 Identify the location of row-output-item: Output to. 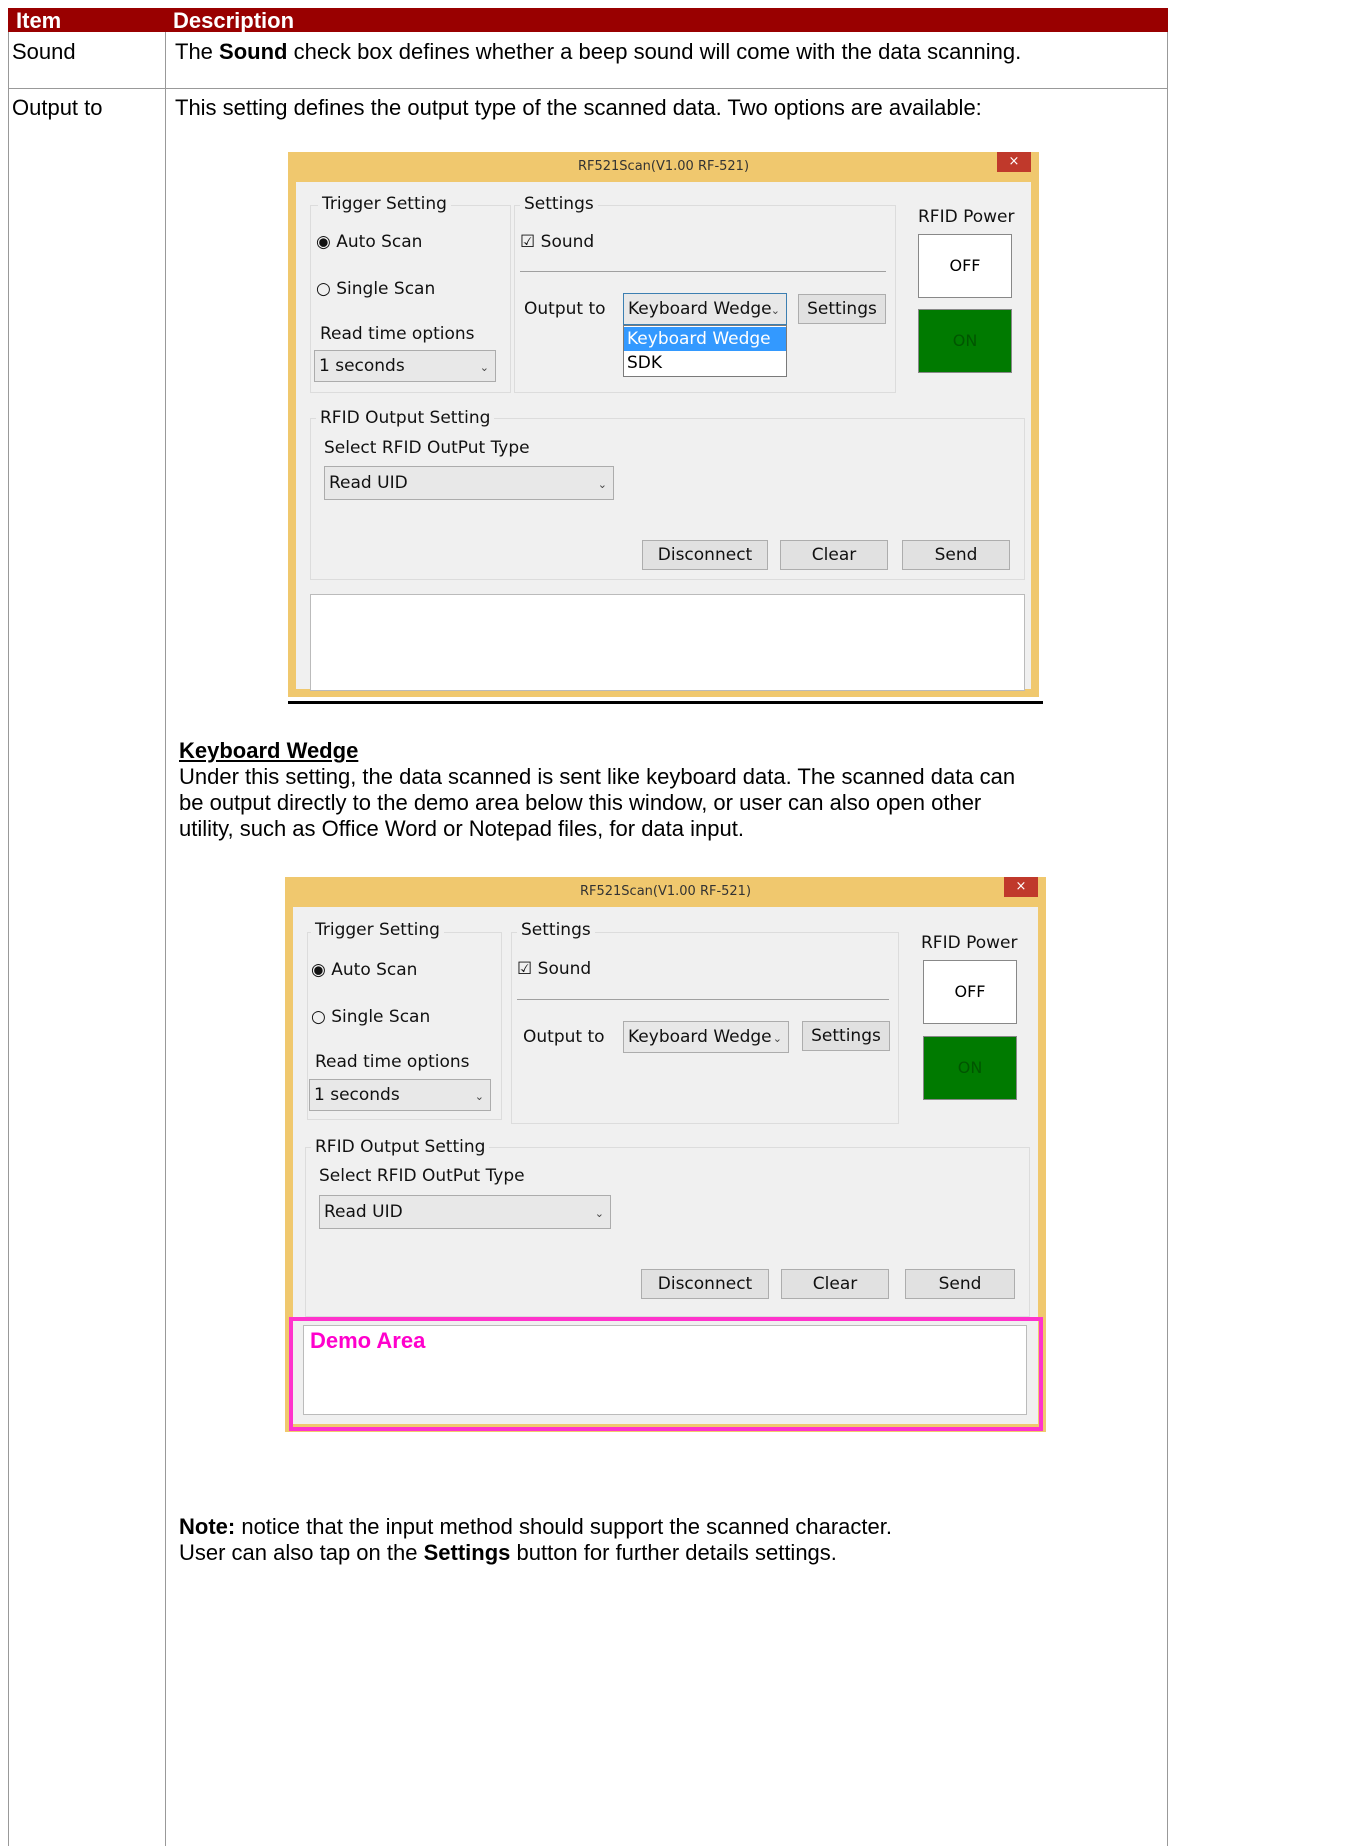
(57, 107).